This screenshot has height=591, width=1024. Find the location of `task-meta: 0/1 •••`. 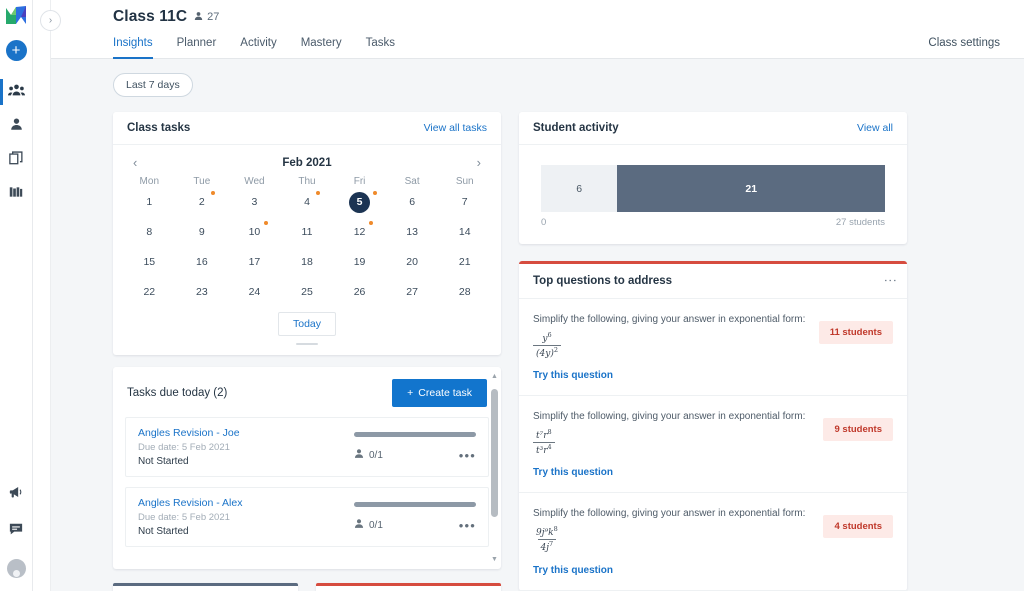

task-meta: 0/1 ••• is located at coordinates (415, 455).